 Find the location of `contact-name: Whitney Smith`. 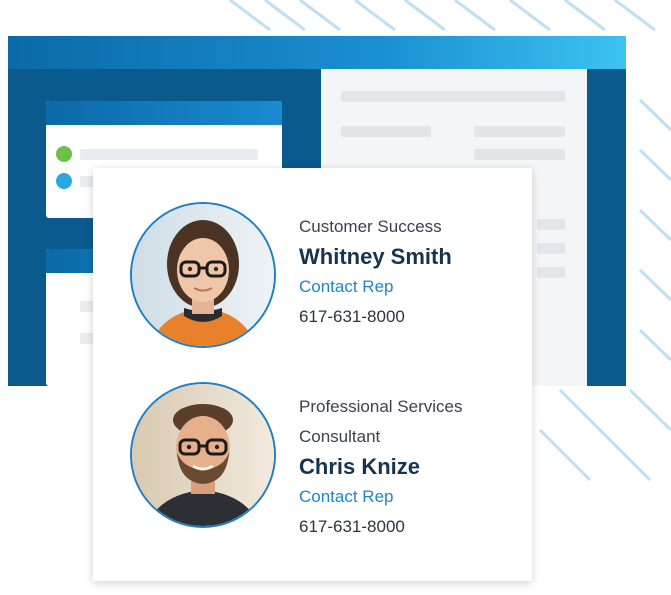

contact-name: Whitney Smith is located at coordinates (375, 256).